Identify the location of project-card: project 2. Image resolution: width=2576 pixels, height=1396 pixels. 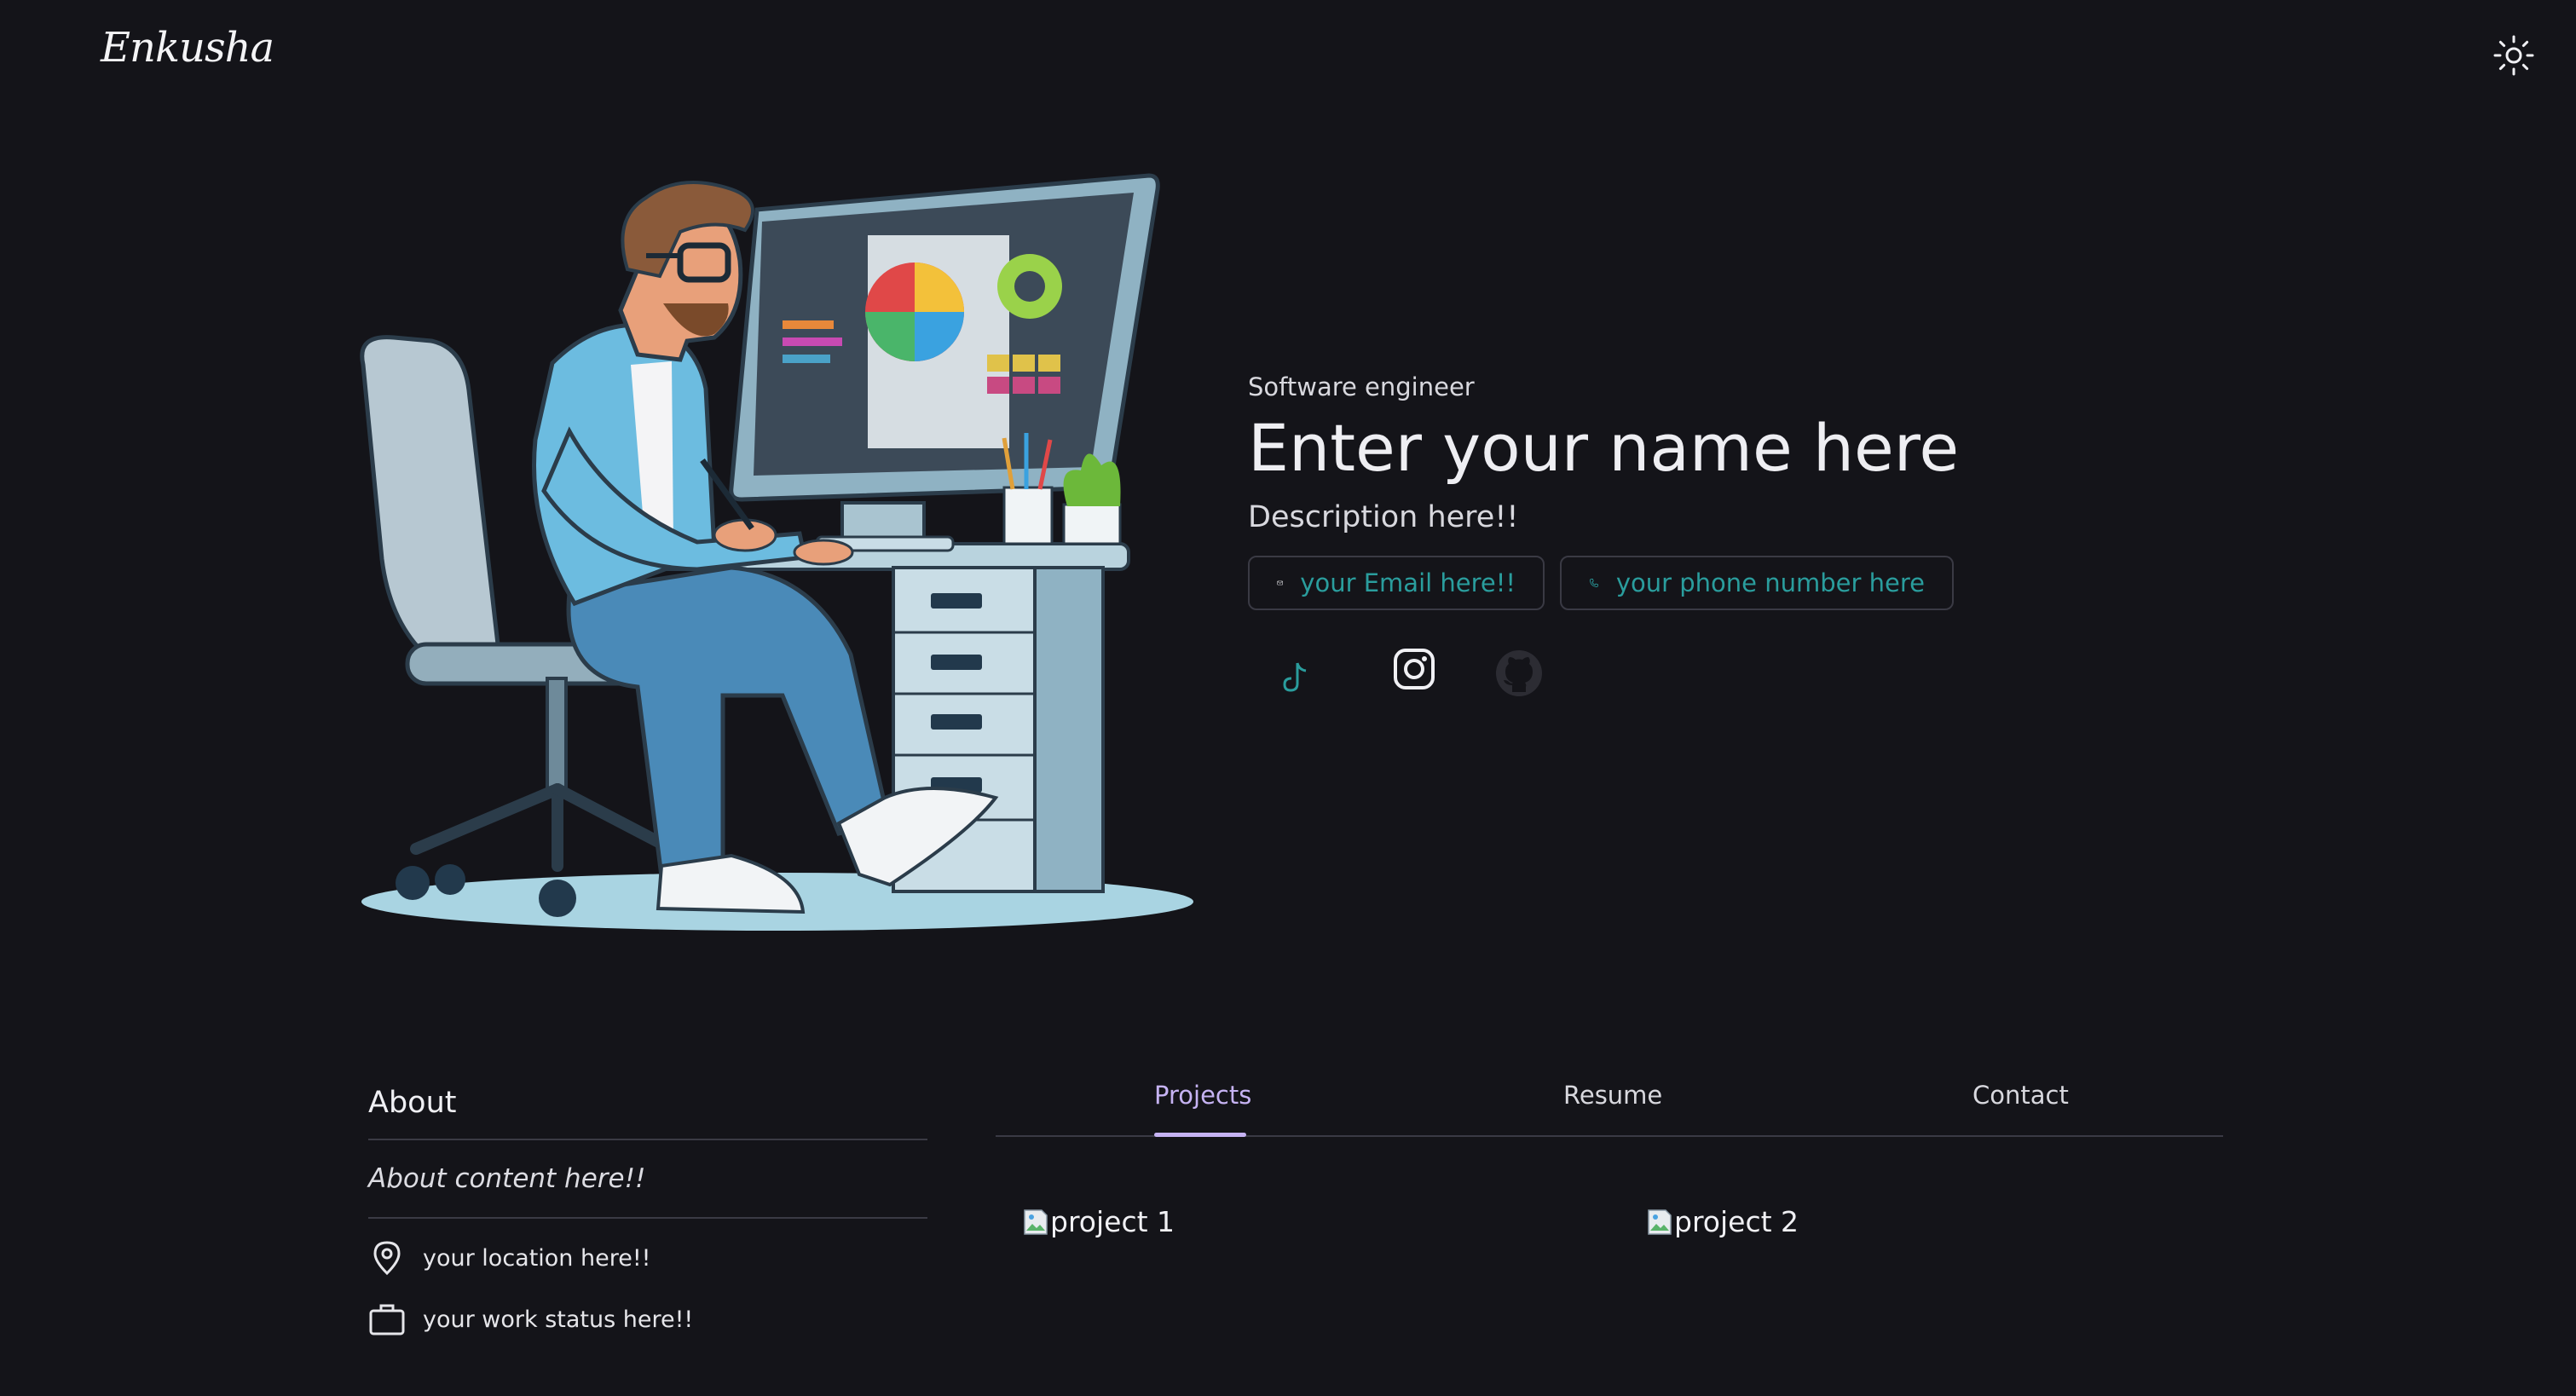
(1723, 1221).